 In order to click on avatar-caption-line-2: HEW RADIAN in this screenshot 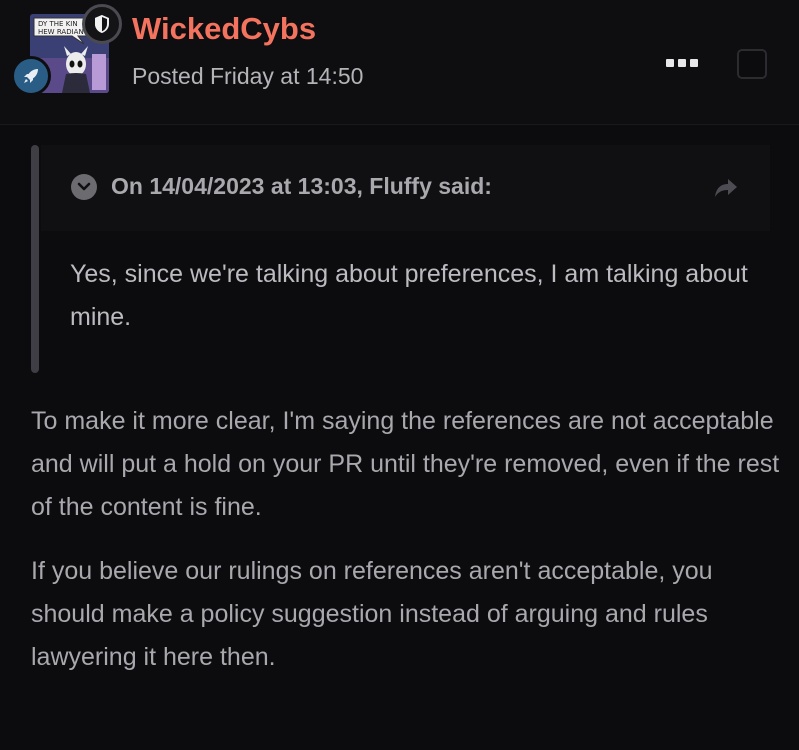, I will do `click(61, 32)`.